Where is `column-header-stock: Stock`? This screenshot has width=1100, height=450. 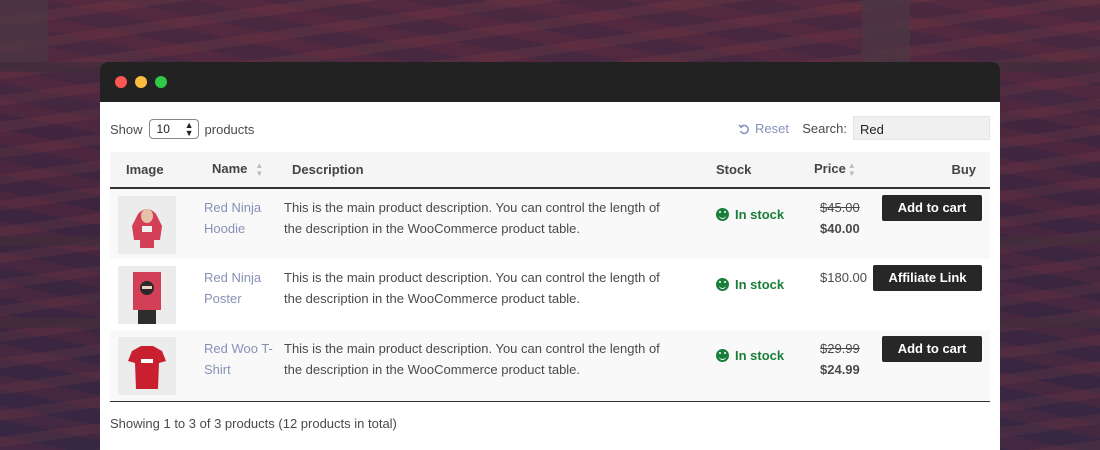 column-header-stock: Stock is located at coordinates (756, 170).